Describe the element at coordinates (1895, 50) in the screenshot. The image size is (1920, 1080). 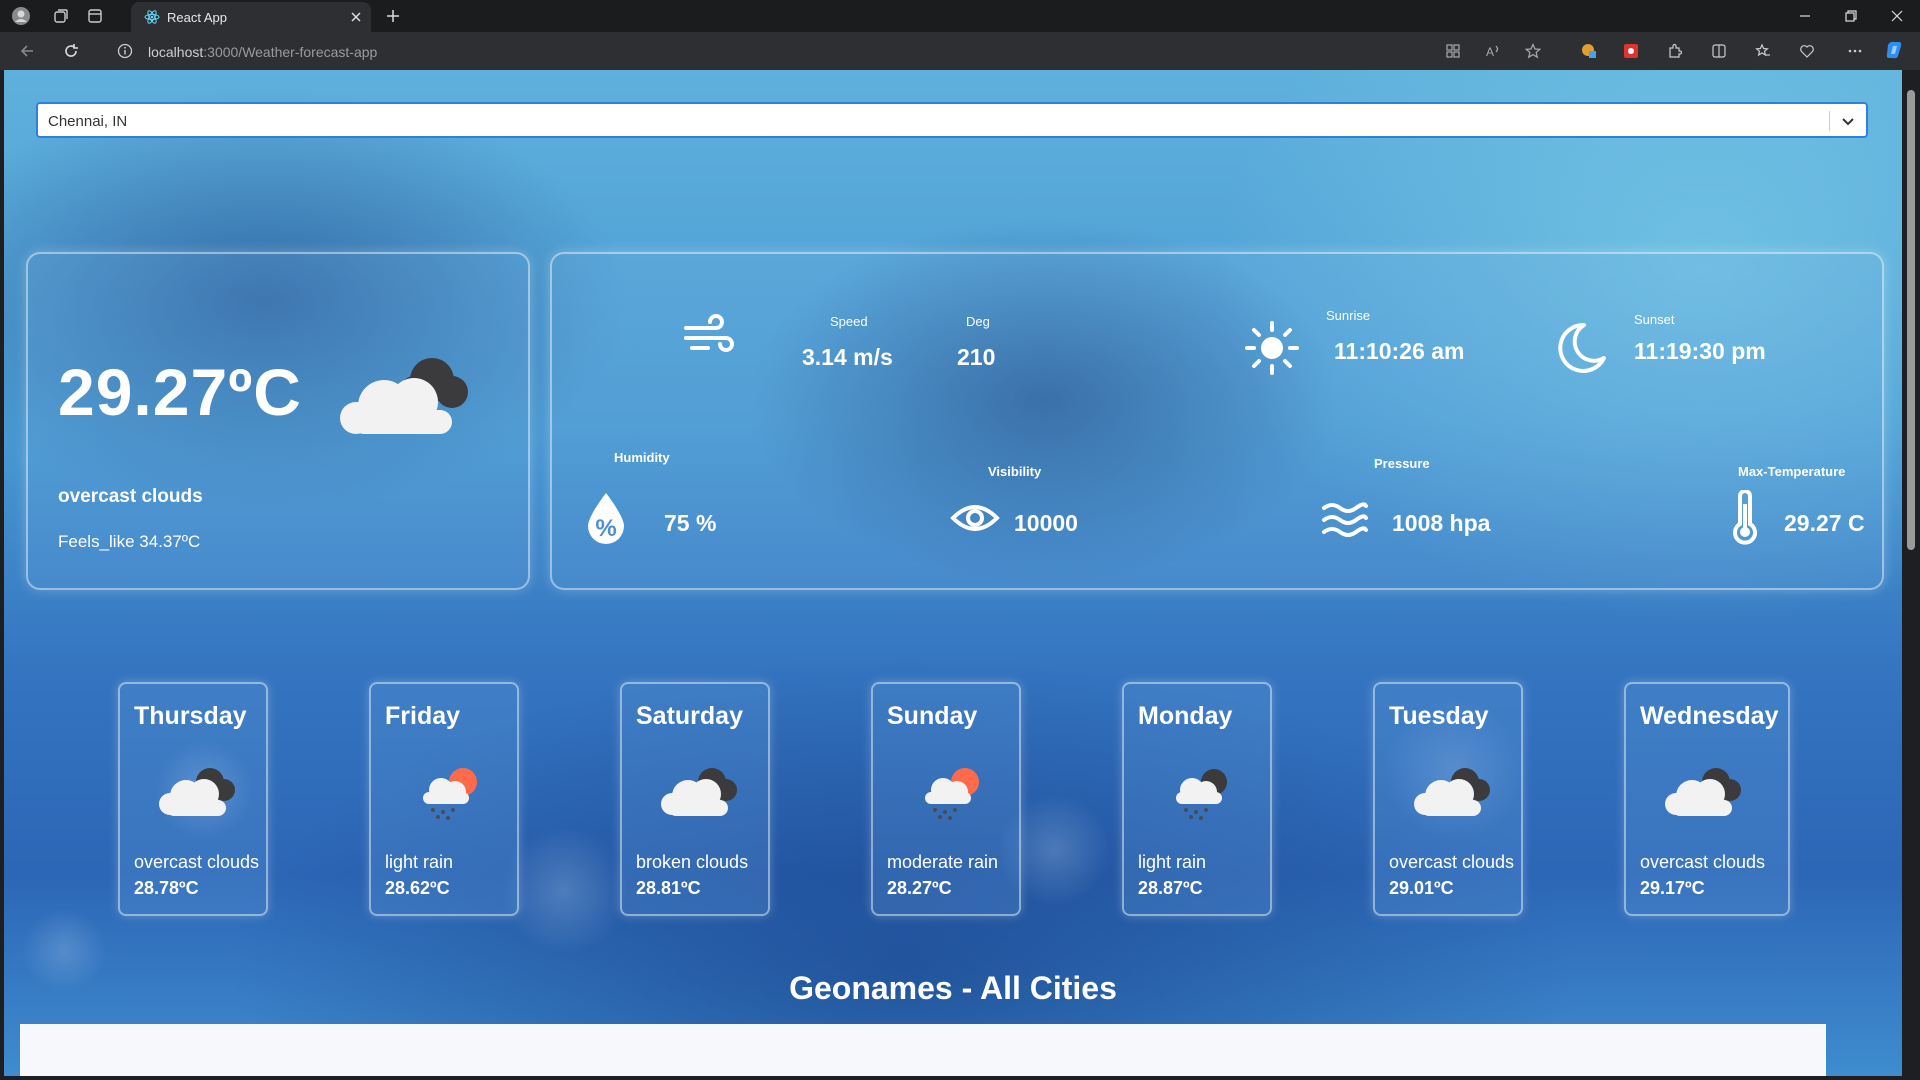
I see `copilot-icon` at that location.